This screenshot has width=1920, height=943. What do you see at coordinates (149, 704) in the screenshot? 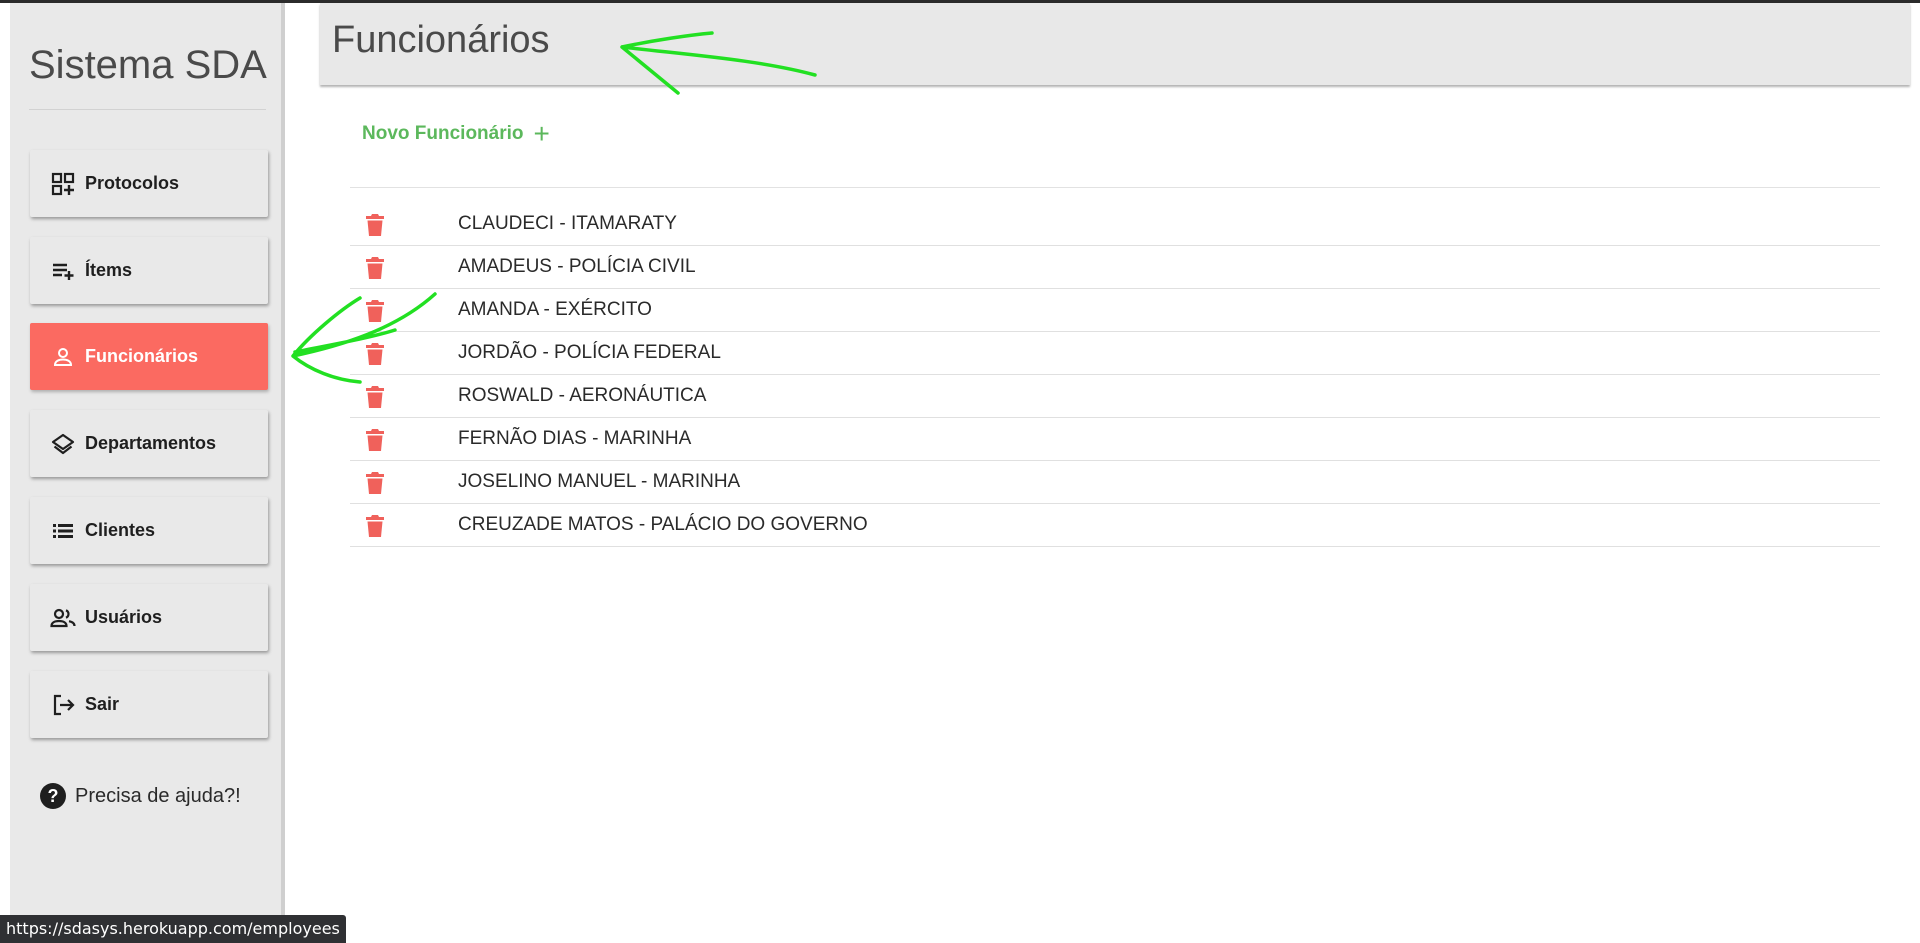
I see `sidebar-item-sair: Sair` at bounding box center [149, 704].